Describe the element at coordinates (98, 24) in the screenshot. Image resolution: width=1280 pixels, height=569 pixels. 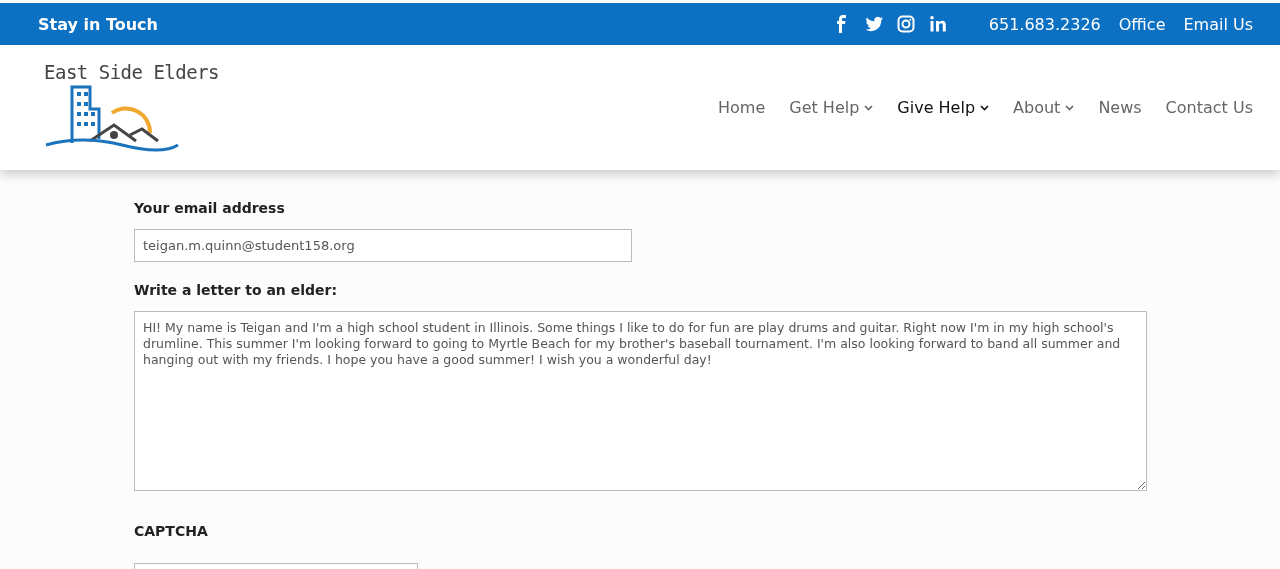
I see `top-bar-title: Stay in Touch` at that location.